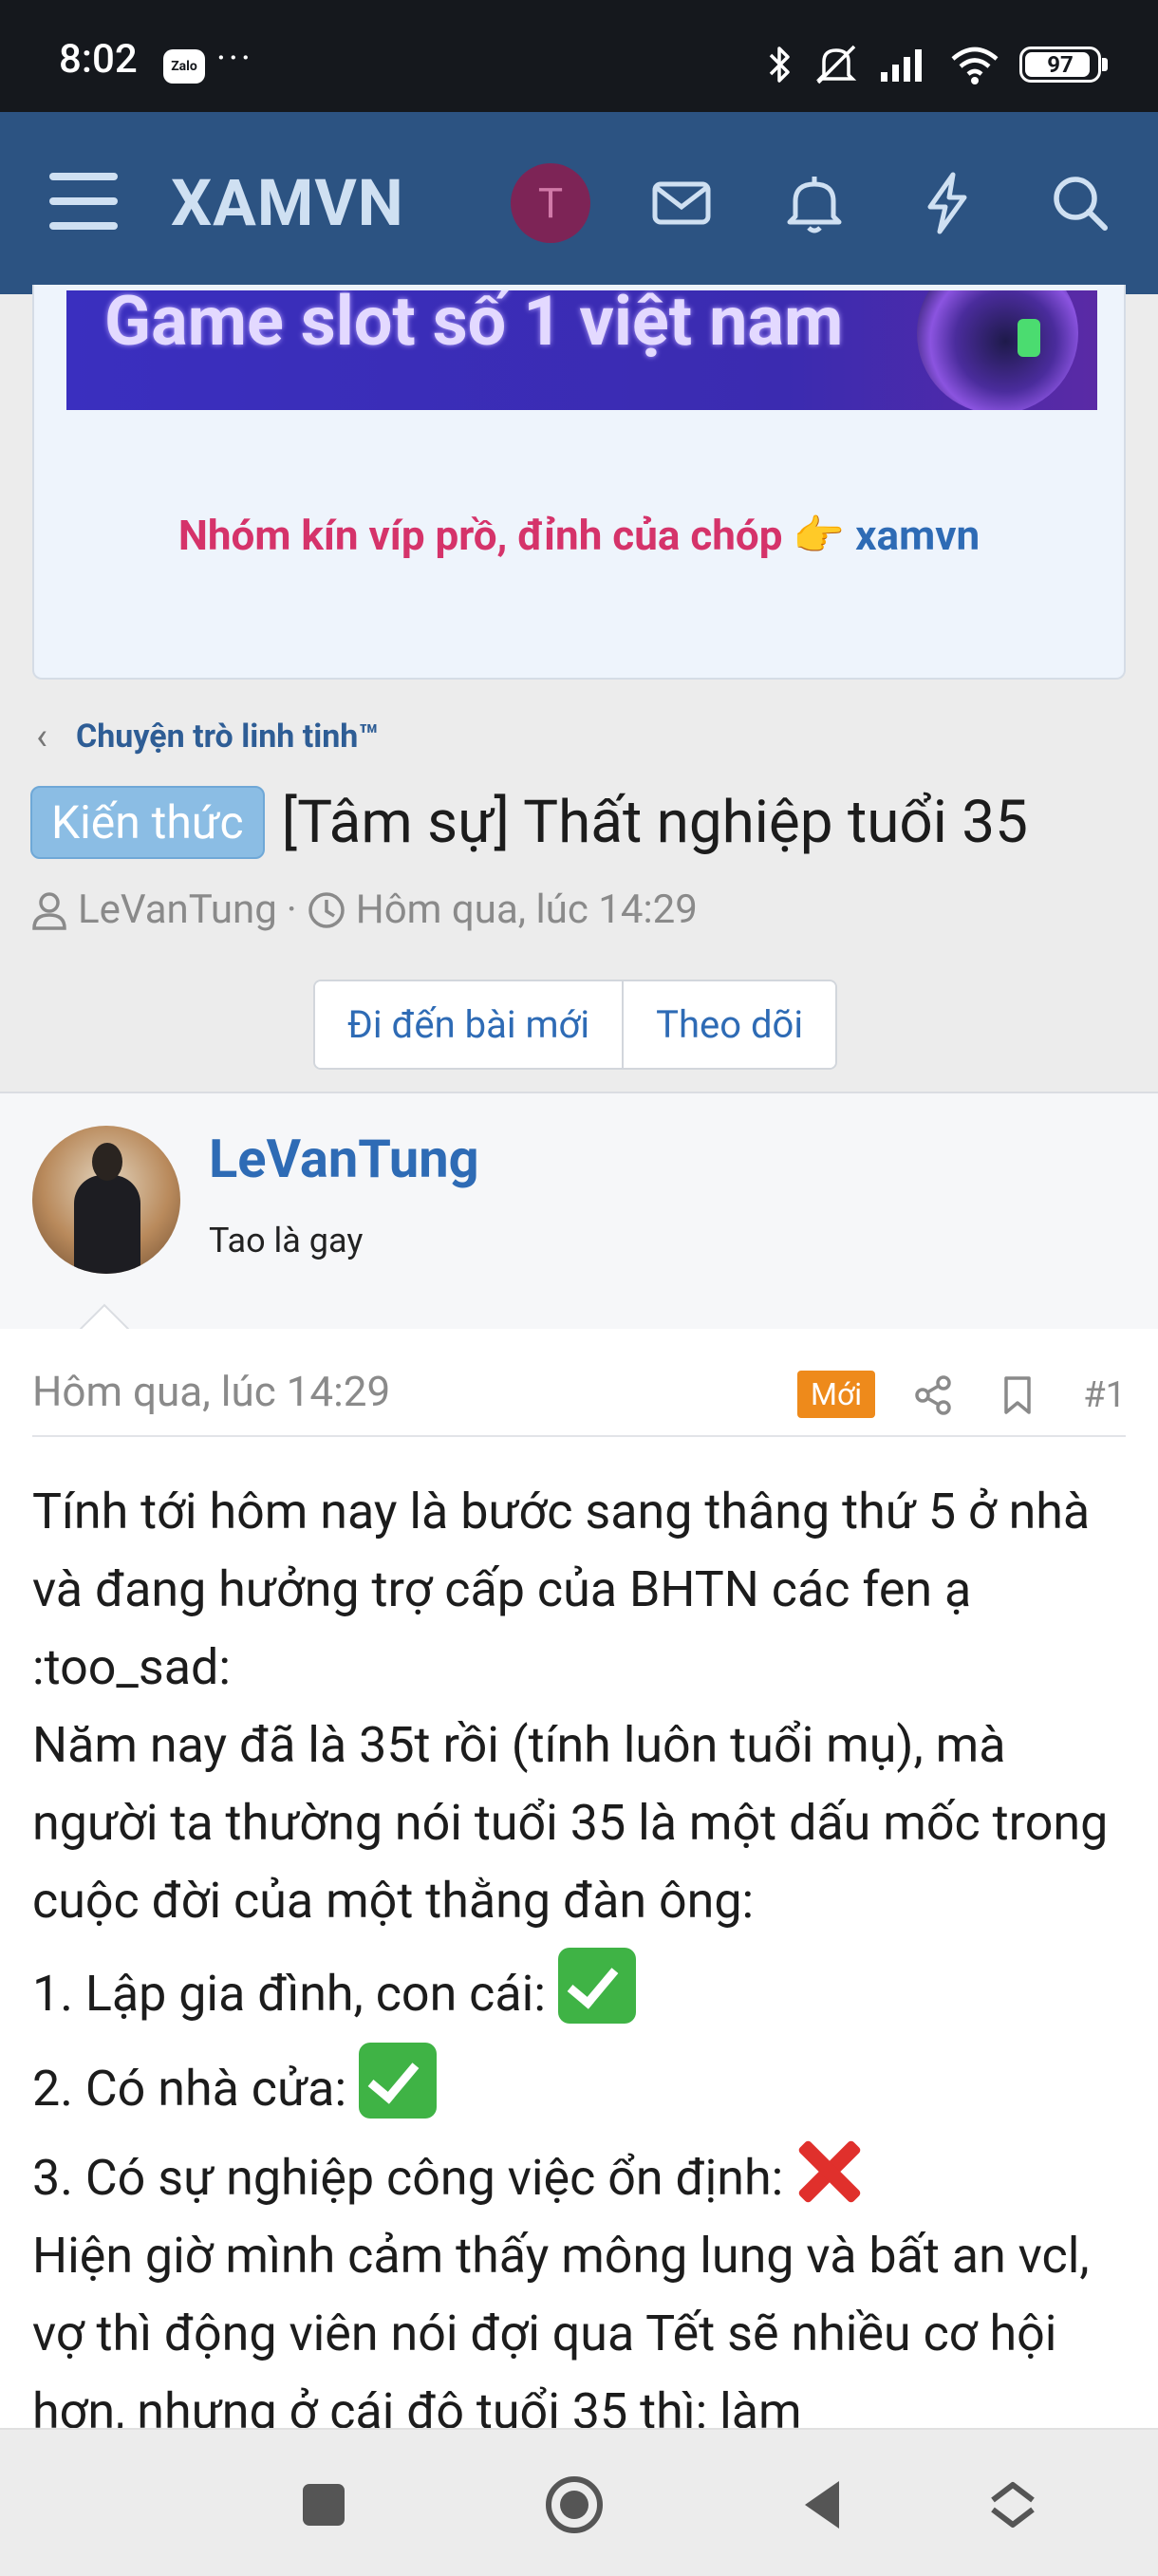  I want to click on ad-banner-text: Game slot số 1 việt nam, so click(474, 326).